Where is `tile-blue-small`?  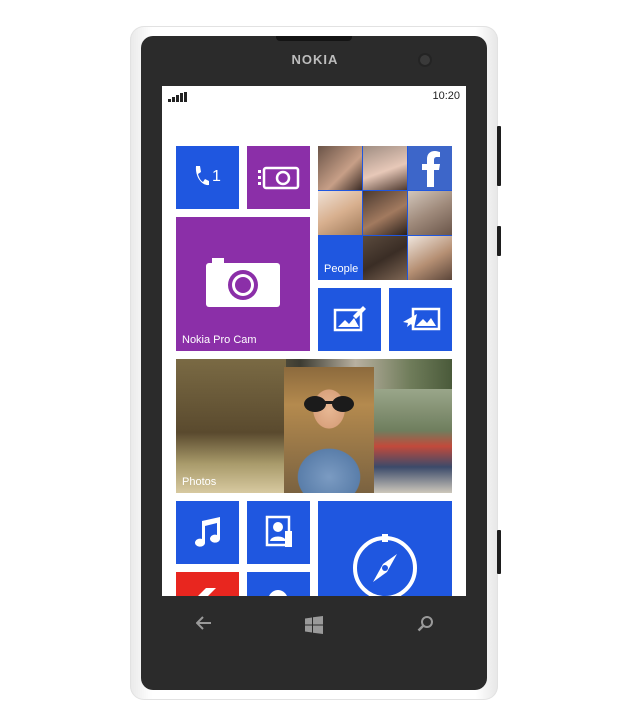
tile-blue-small is located at coordinates (278, 584).